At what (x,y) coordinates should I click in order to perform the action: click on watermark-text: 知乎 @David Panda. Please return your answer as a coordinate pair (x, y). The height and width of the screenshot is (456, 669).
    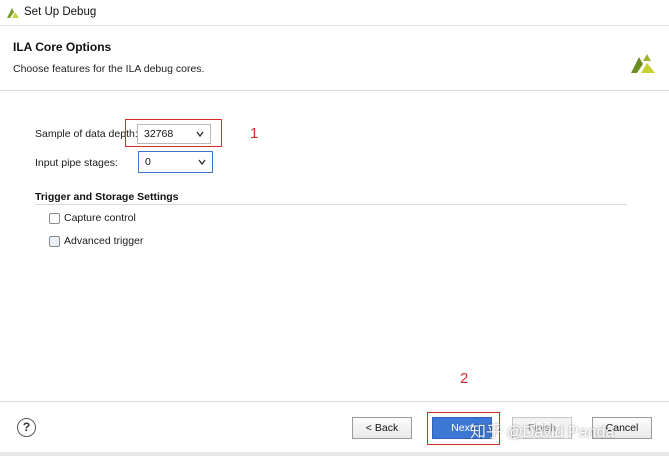
    Looking at the image, I should click on (542, 432).